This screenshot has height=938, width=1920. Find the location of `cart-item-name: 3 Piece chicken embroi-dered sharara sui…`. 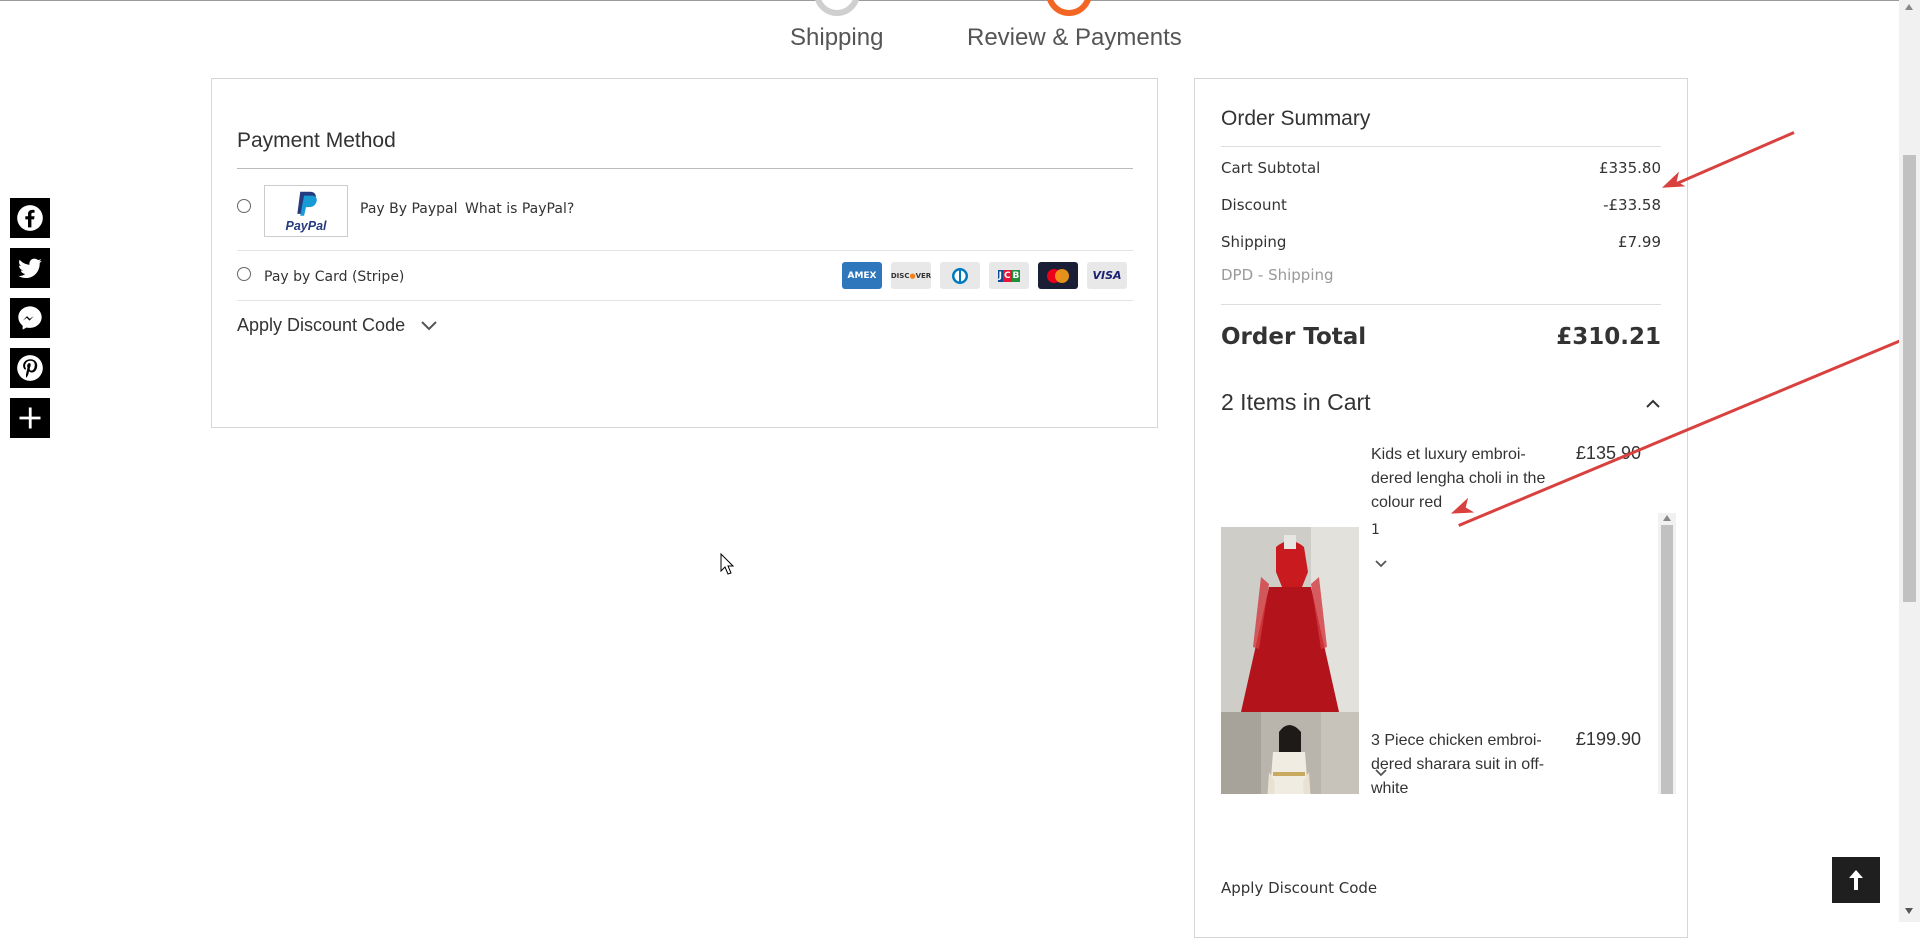

cart-item-name: 3 Piece chicken embroi-dered sharara sui… is located at coordinates (1468, 761).